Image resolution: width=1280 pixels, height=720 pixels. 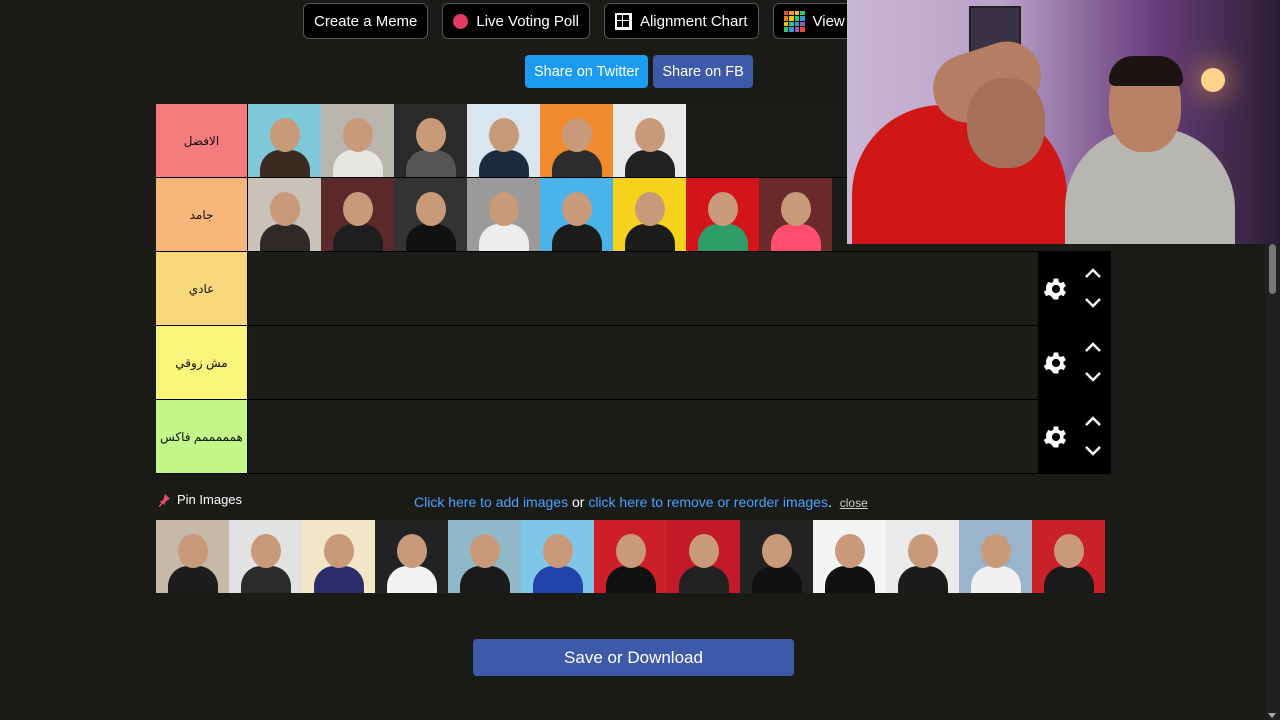 I want to click on alignment-chart-button: Alignment Chart, so click(x=681, y=21).